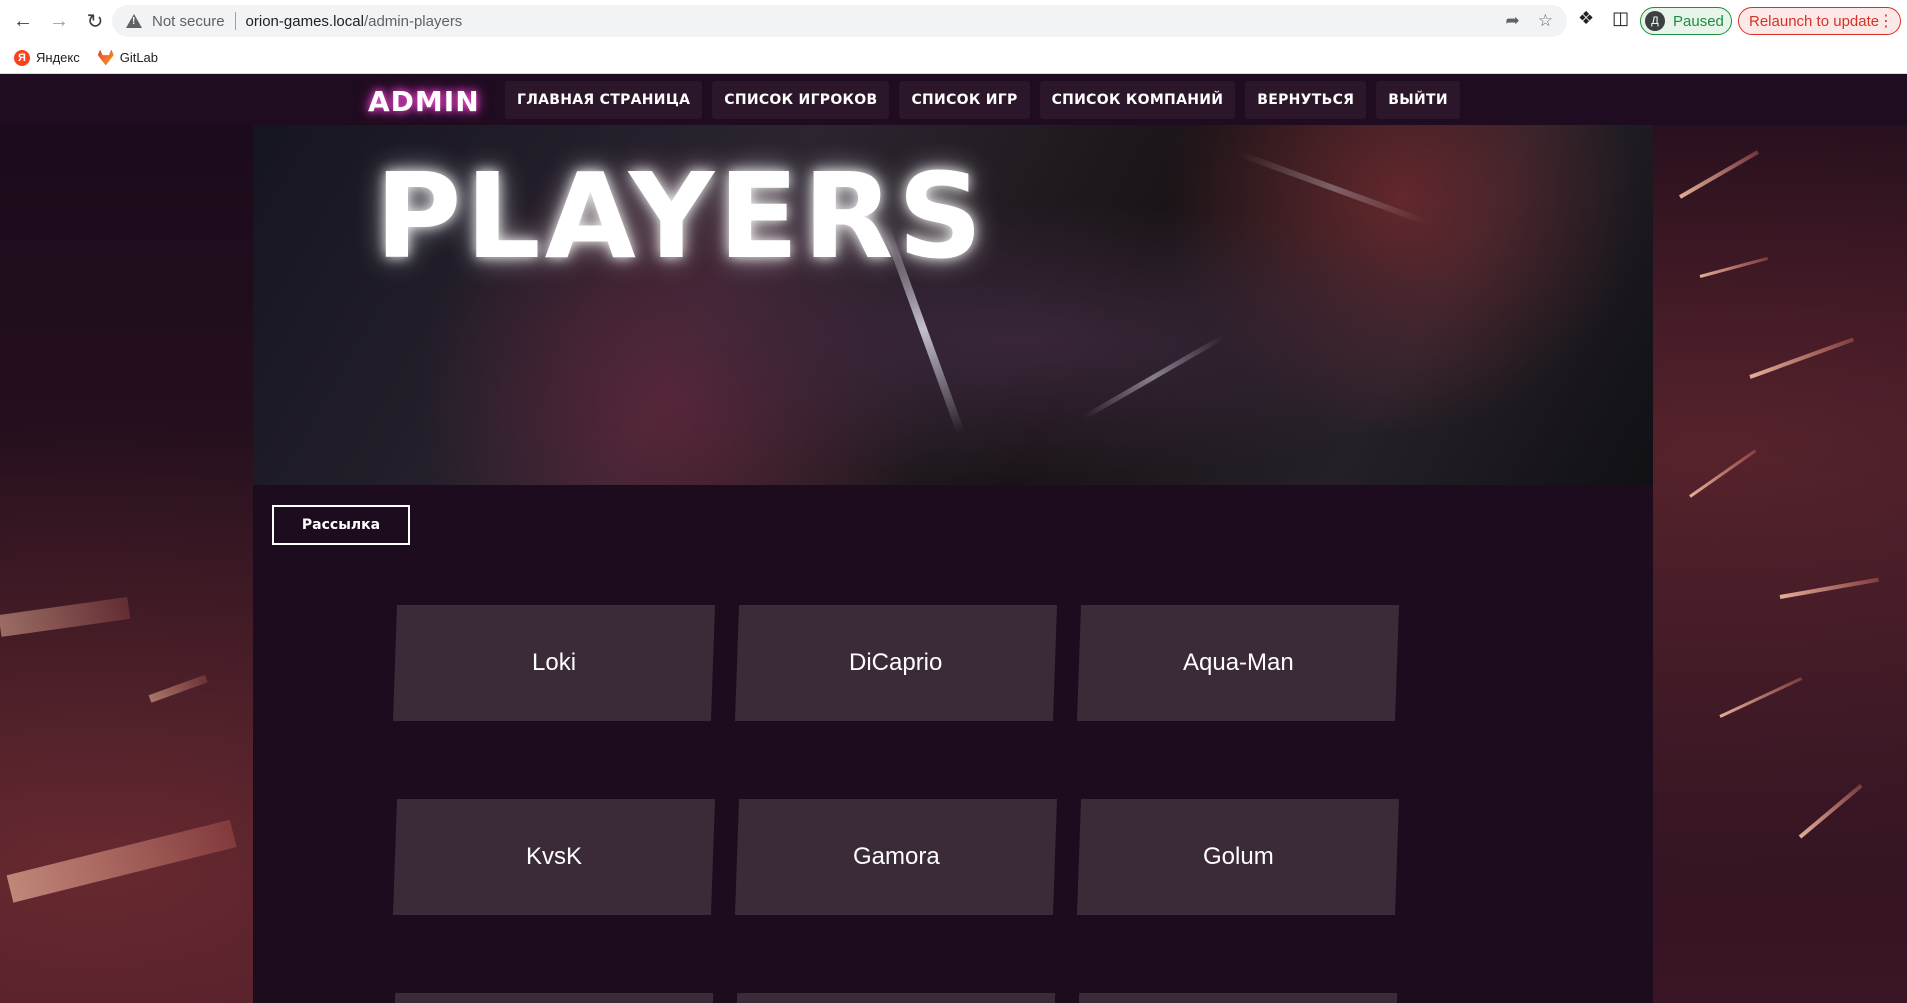 This screenshot has width=1907, height=1003. What do you see at coordinates (964, 100) in the screenshot?
I see `menu-item-games: СПИСОК ИГР` at bounding box center [964, 100].